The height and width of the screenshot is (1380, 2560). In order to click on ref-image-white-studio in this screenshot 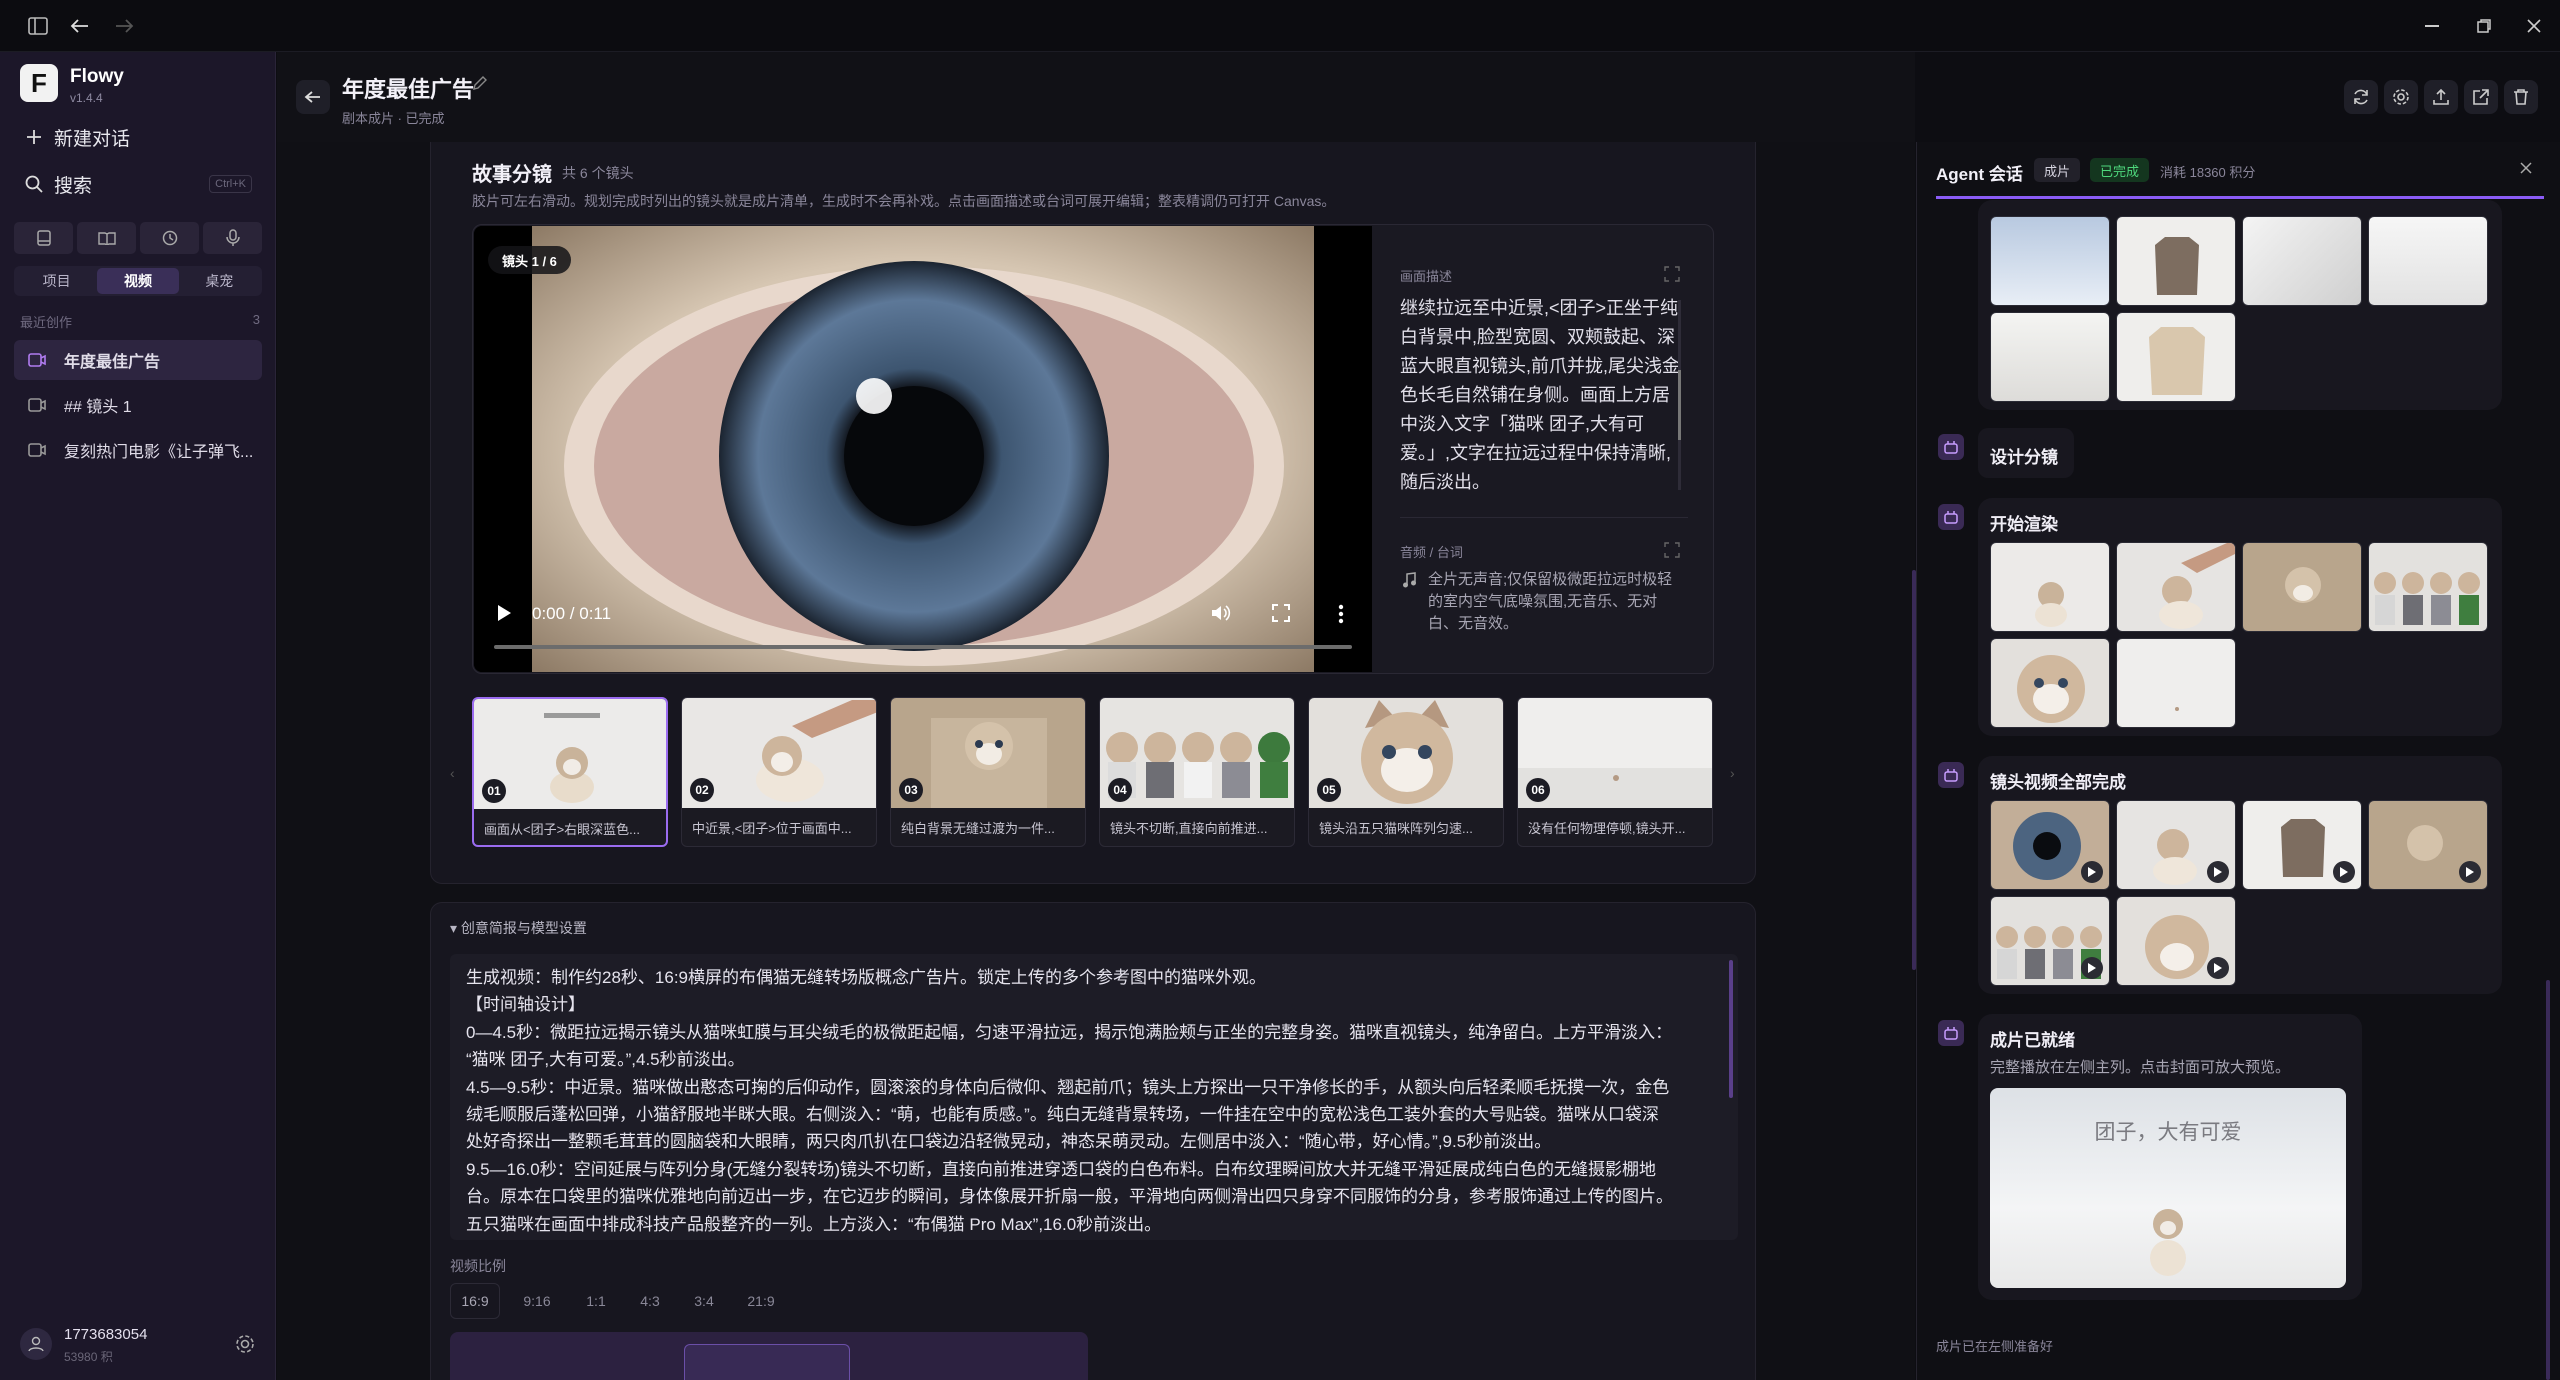, I will do `click(2428, 261)`.